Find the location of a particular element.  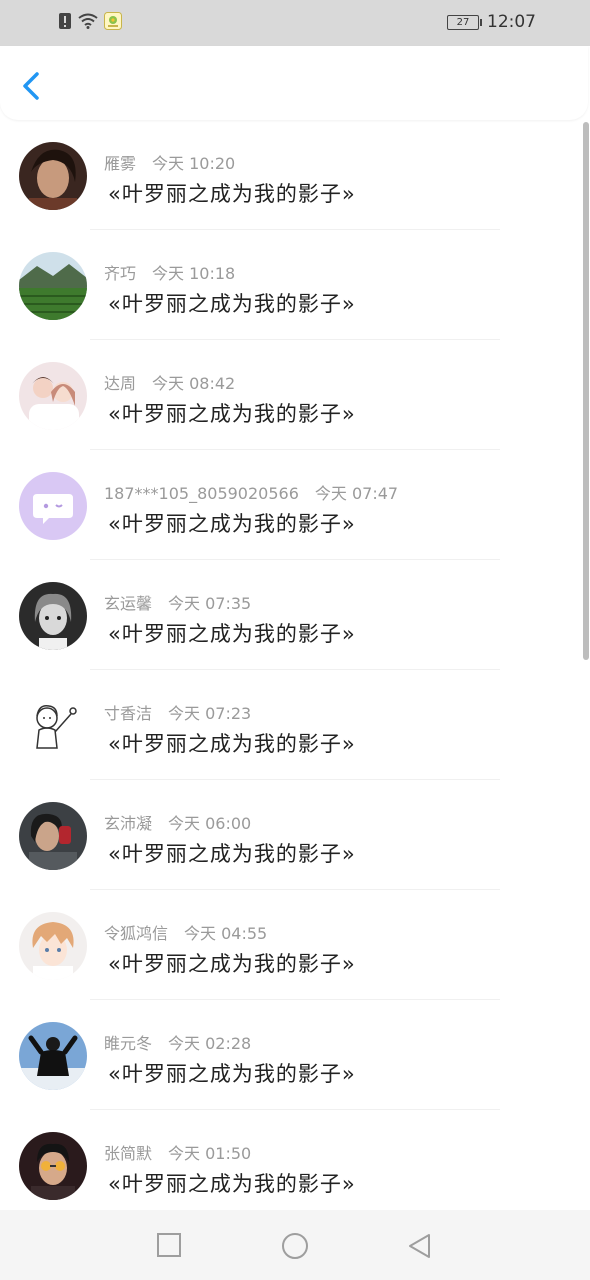

list-item: 玄沛凝 今天 06:00 «叶罗丽之成为我的影子» is located at coordinates (295, 835).